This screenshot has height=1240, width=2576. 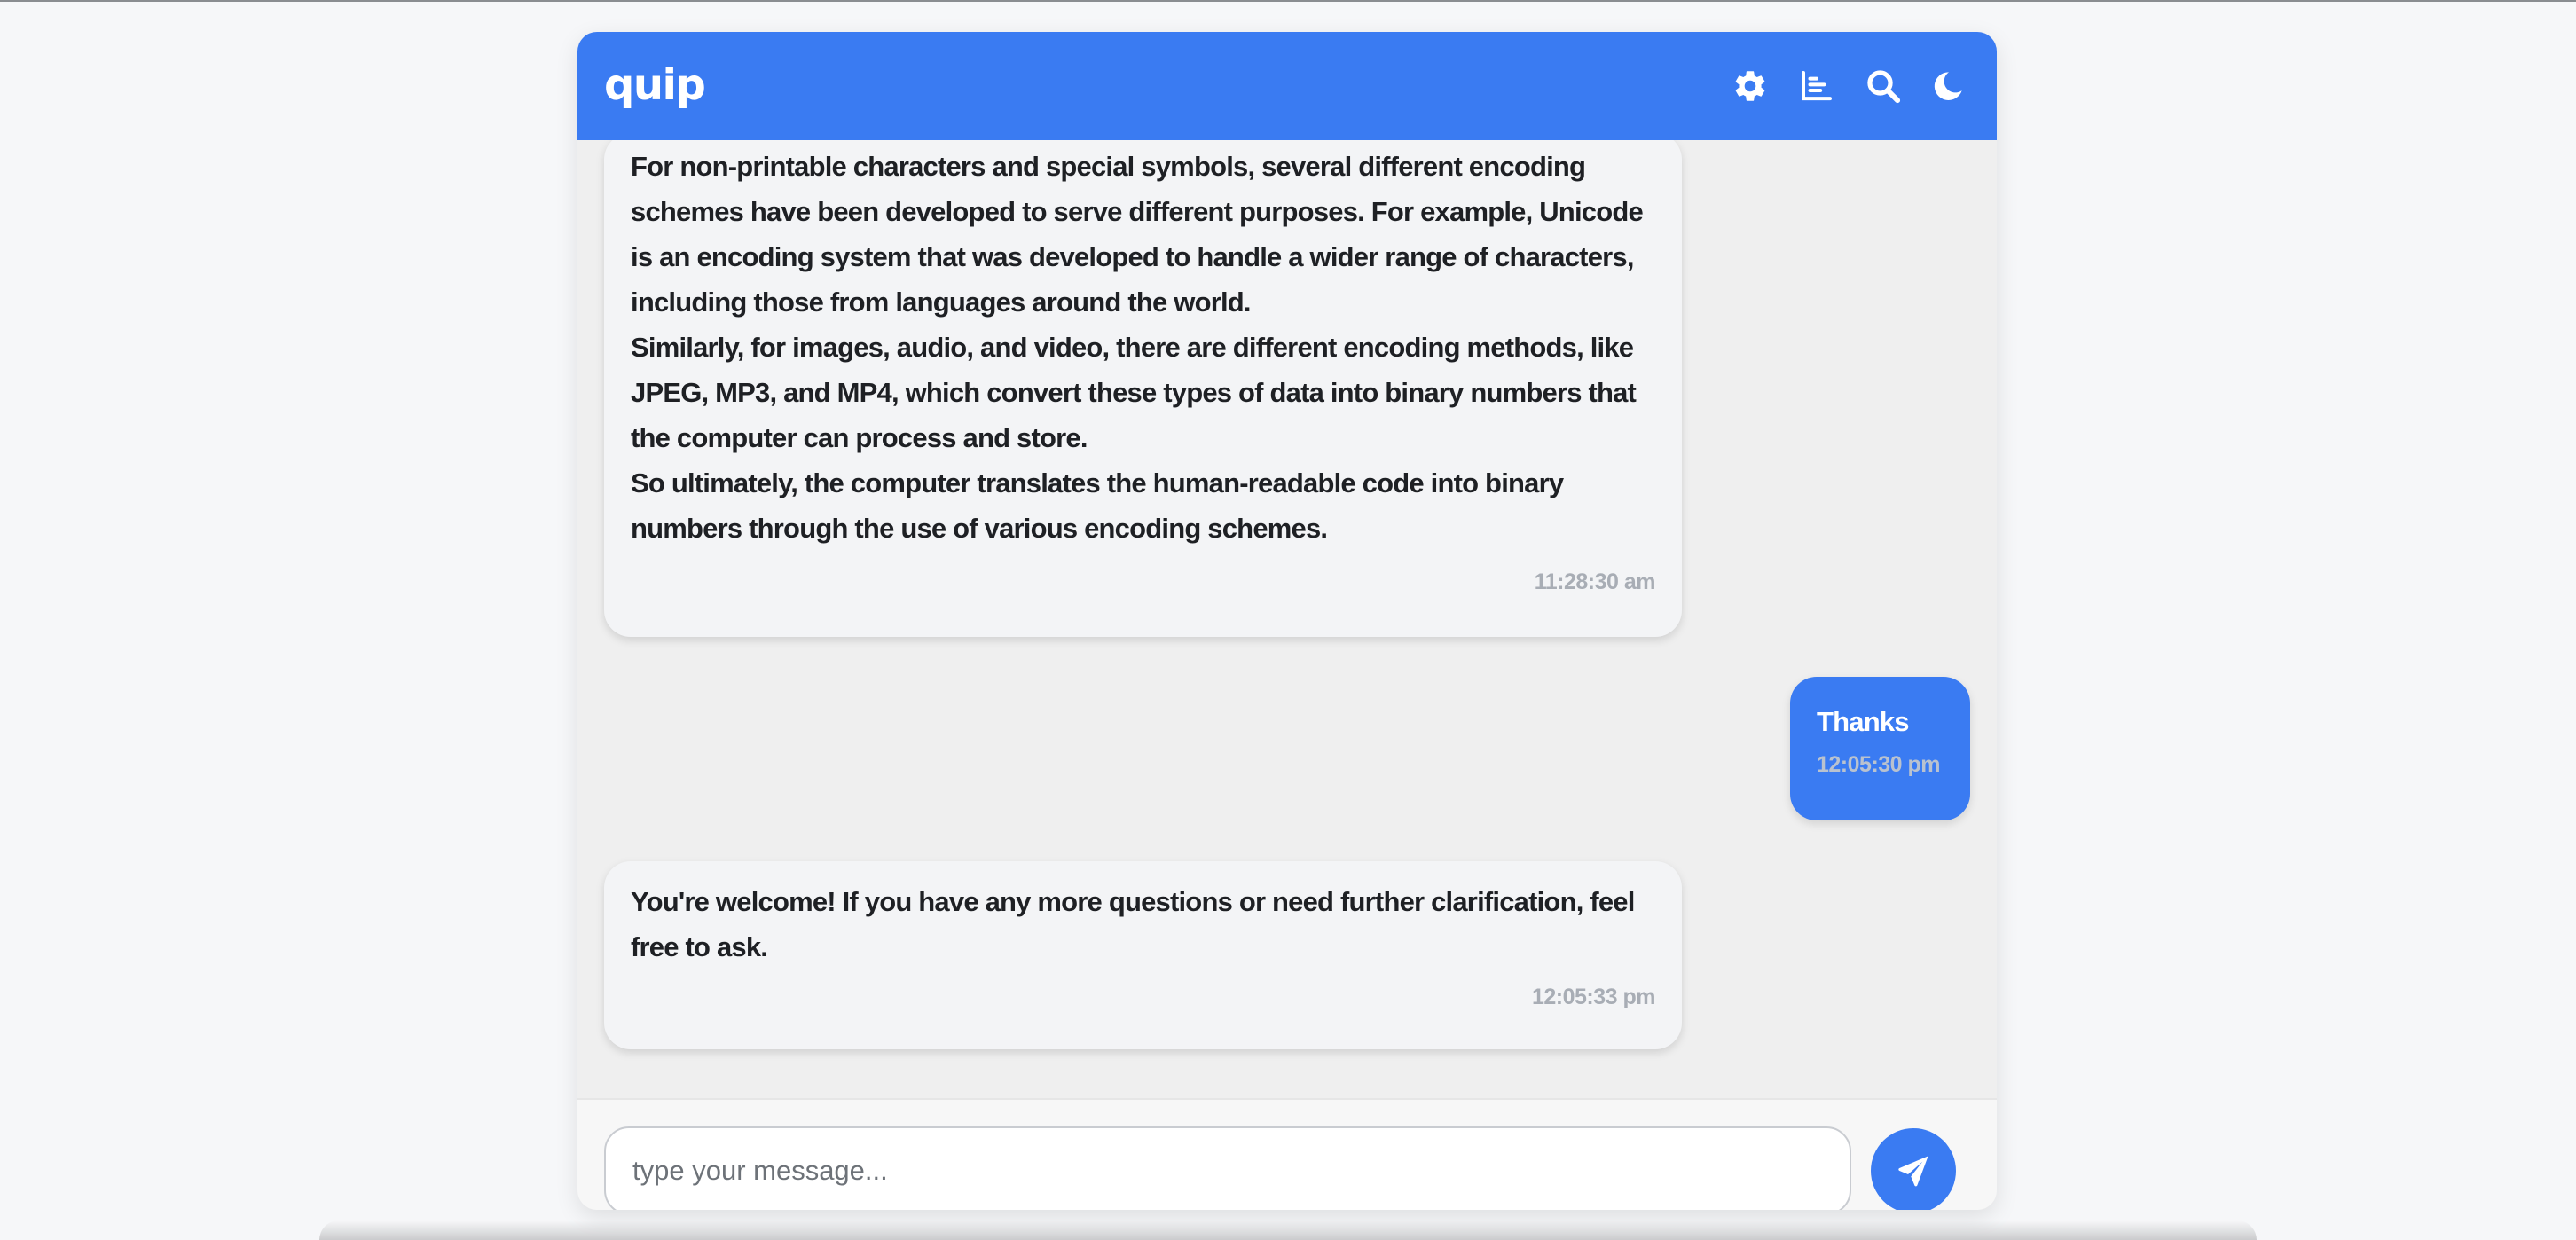 What do you see at coordinates (1879, 764) in the screenshot?
I see `message-timestamp: 12:05:30 pm` at bounding box center [1879, 764].